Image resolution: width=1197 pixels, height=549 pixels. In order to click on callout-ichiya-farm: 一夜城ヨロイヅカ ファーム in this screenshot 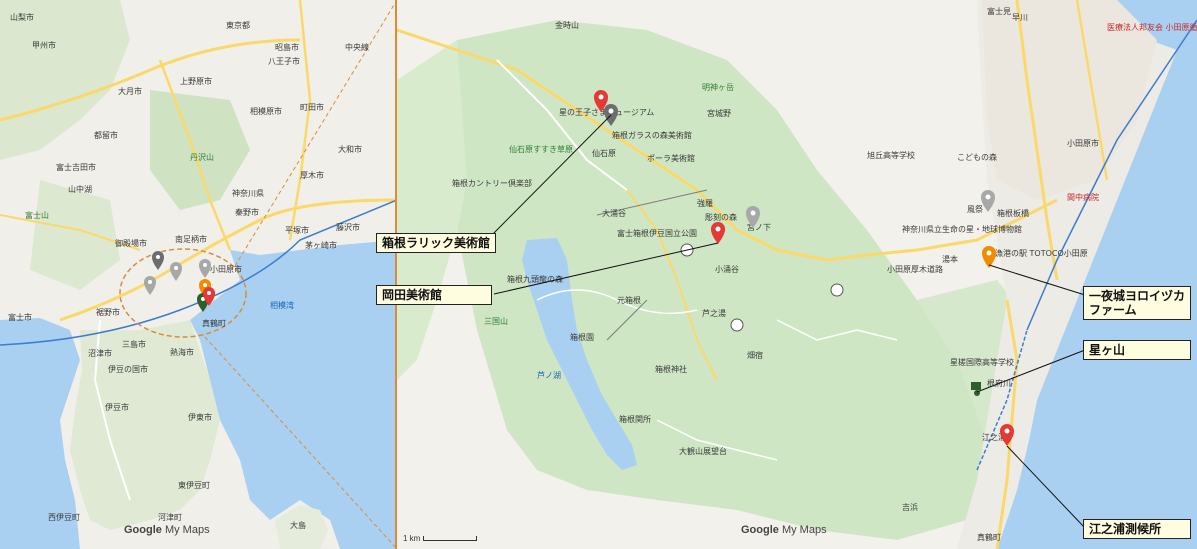, I will do `click(1137, 303)`.